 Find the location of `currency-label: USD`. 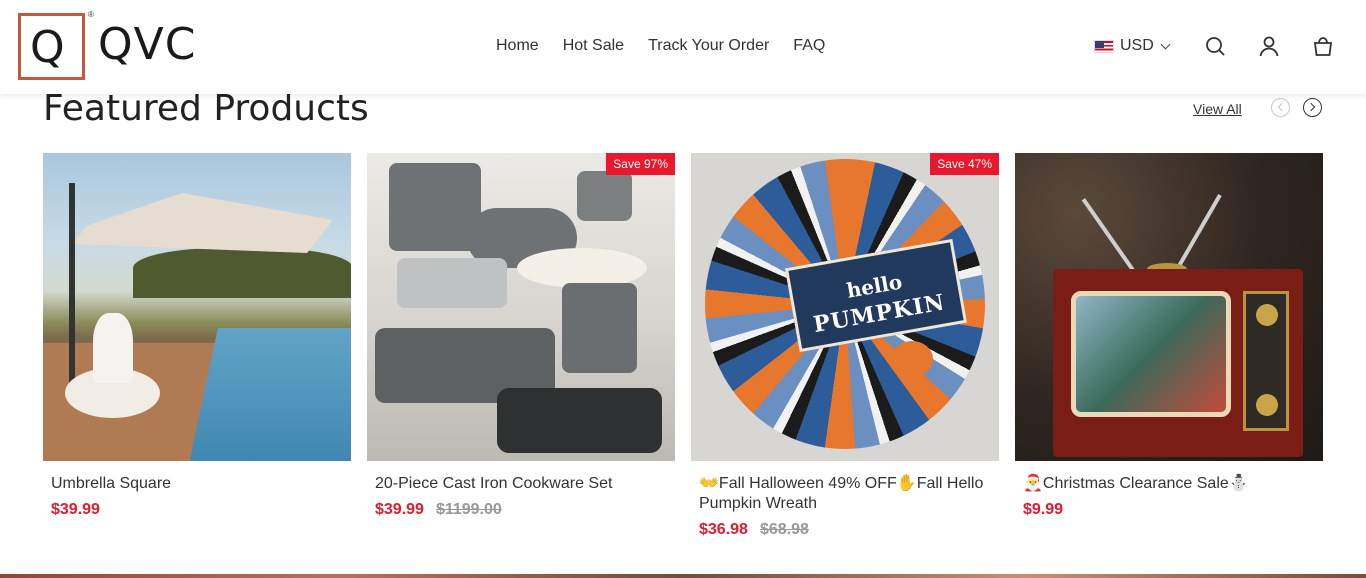

currency-label: USD is located at coordinates (1137, 45).